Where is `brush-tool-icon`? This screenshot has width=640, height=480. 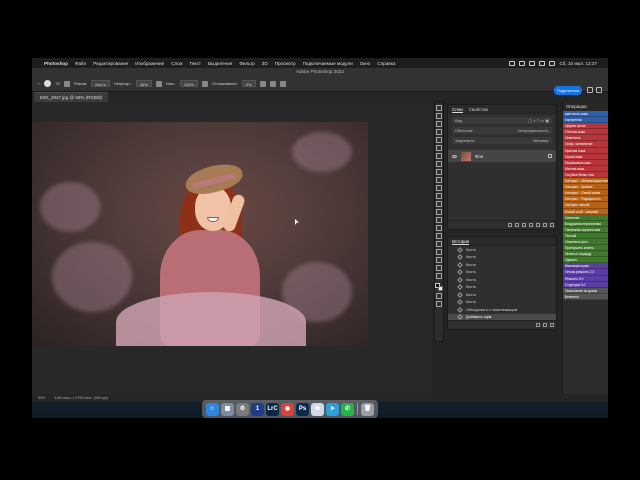 brush-tool-icon is located at coordinates (439, 172).